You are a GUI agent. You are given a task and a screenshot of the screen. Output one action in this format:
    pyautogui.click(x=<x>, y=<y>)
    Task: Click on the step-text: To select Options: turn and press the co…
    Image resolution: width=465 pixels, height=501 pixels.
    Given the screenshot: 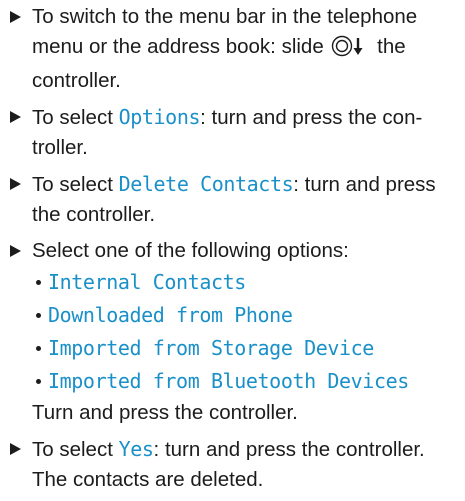 What is the action you would take?
    pyautogui.click(x=227, y=132)
    